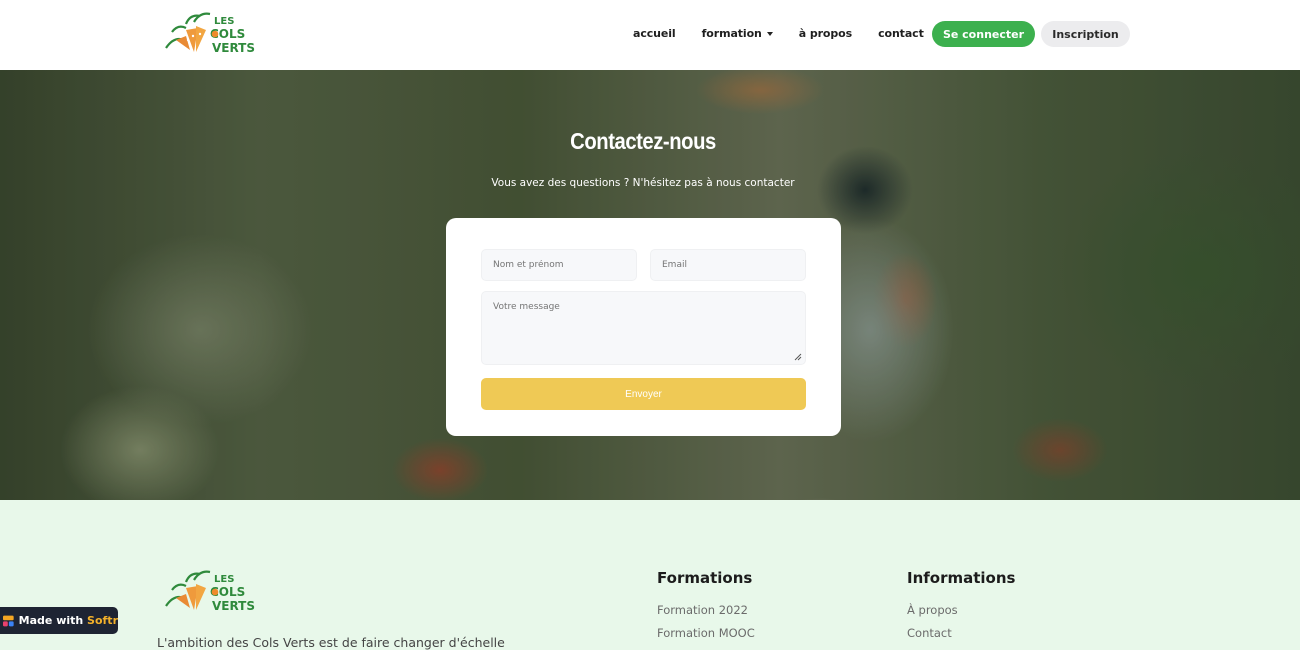 The height and width of the screenshot is (650, 1300). Describe the element at coordinates (778, 33) in the screenshot. I see `main-nav: accueil formation à propos contact` at that location.